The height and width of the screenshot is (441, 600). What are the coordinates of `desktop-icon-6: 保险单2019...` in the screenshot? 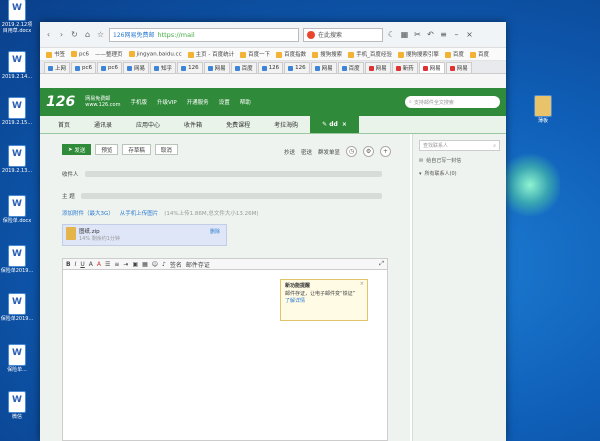 It's located at (17, 260).